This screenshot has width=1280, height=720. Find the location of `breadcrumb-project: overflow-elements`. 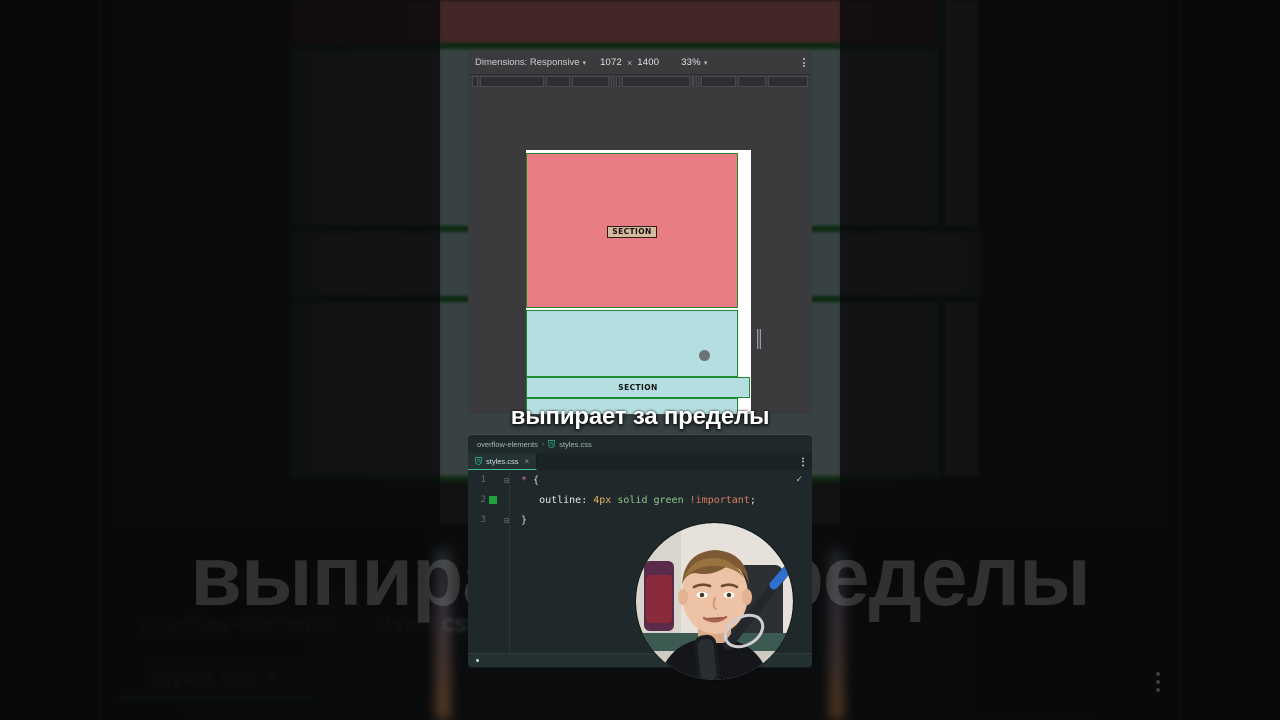

breadcrumb-project: overflow-elements is located at coordinates (507, 444).